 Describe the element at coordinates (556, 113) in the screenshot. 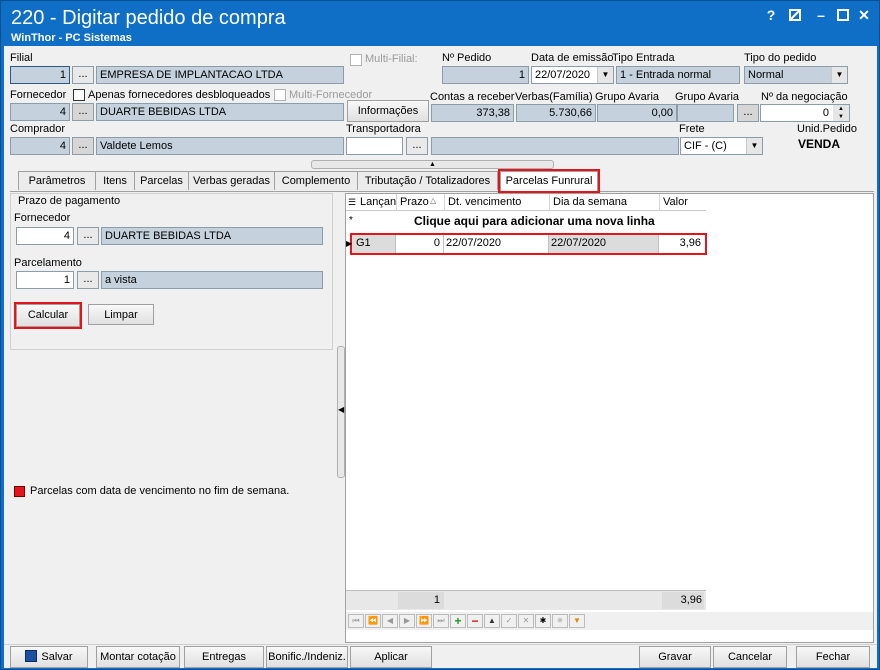

I see `verbas-field: 5.730,66` at that location.